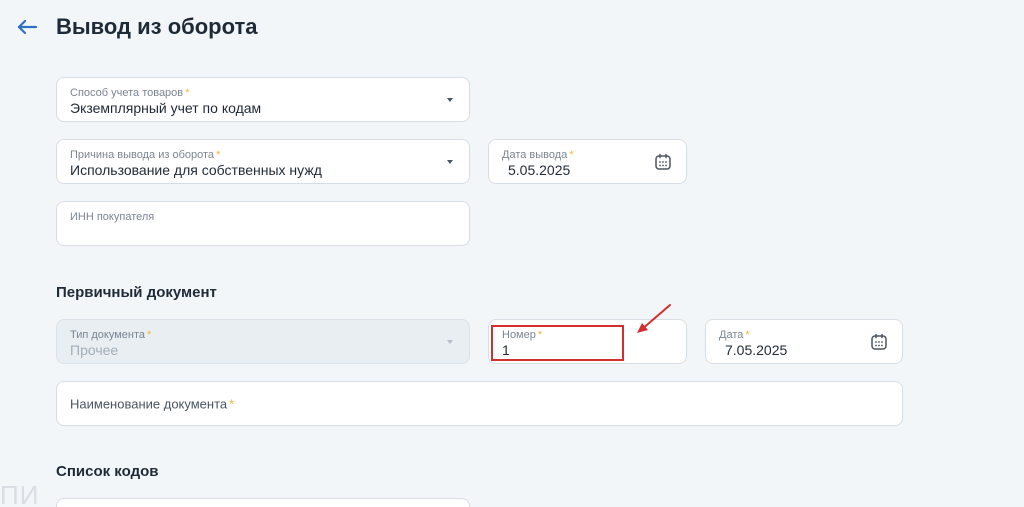 The height and width of the screenshot is (507, 1024). What do you see at coordinates (107, 471) in the screenshot?
I see `section-title-codes-list: Список кодов` at bounding box center [107, 471].